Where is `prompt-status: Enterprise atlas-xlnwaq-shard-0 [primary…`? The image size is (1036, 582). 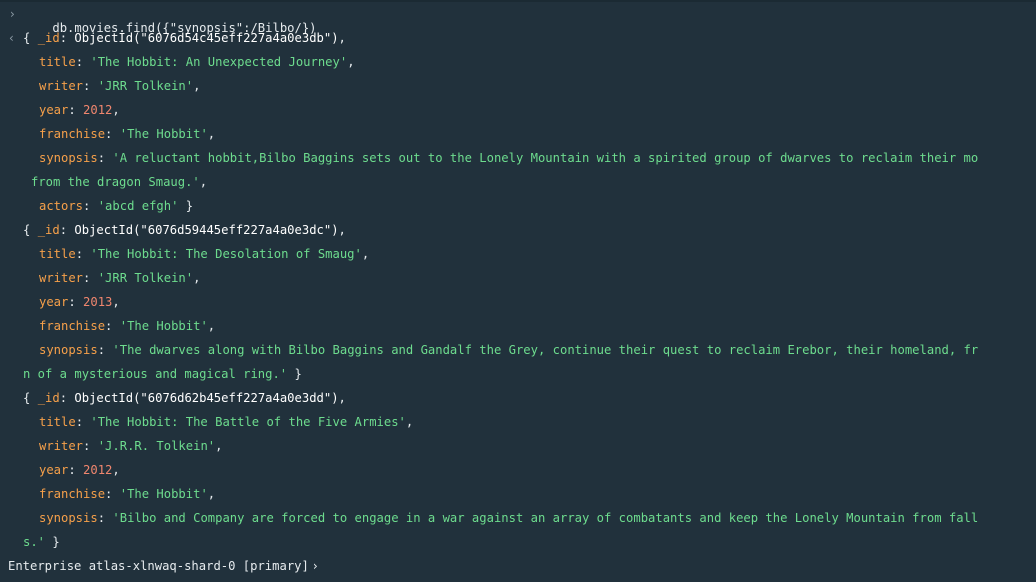 prompt-status: Enterprise atlas-xlnwaq-shard-0 [primary… is located at coordinates (158, 566).